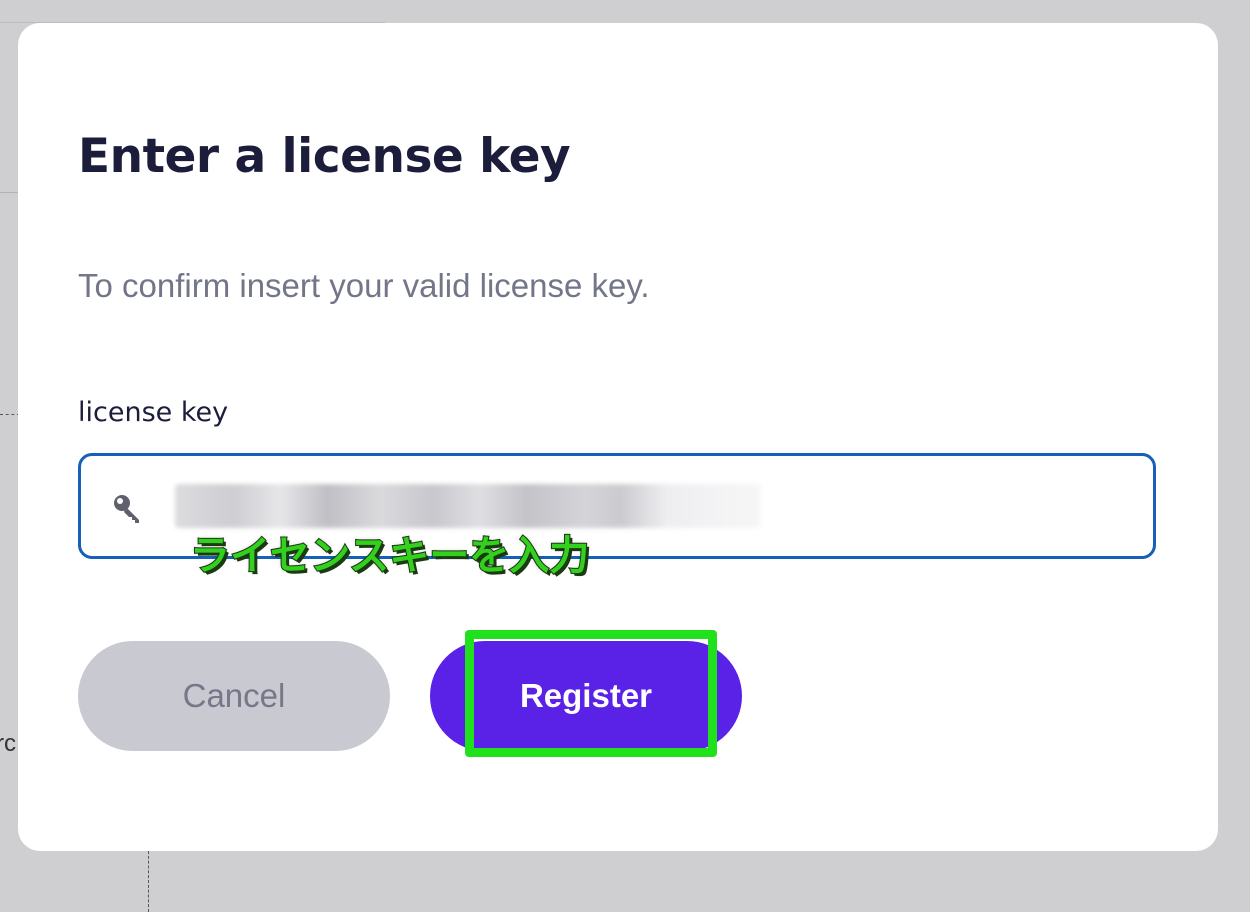  Describe the element at coordinates (234, 696) in the screenshot. I see `cancel-button: Cancel` at that location.